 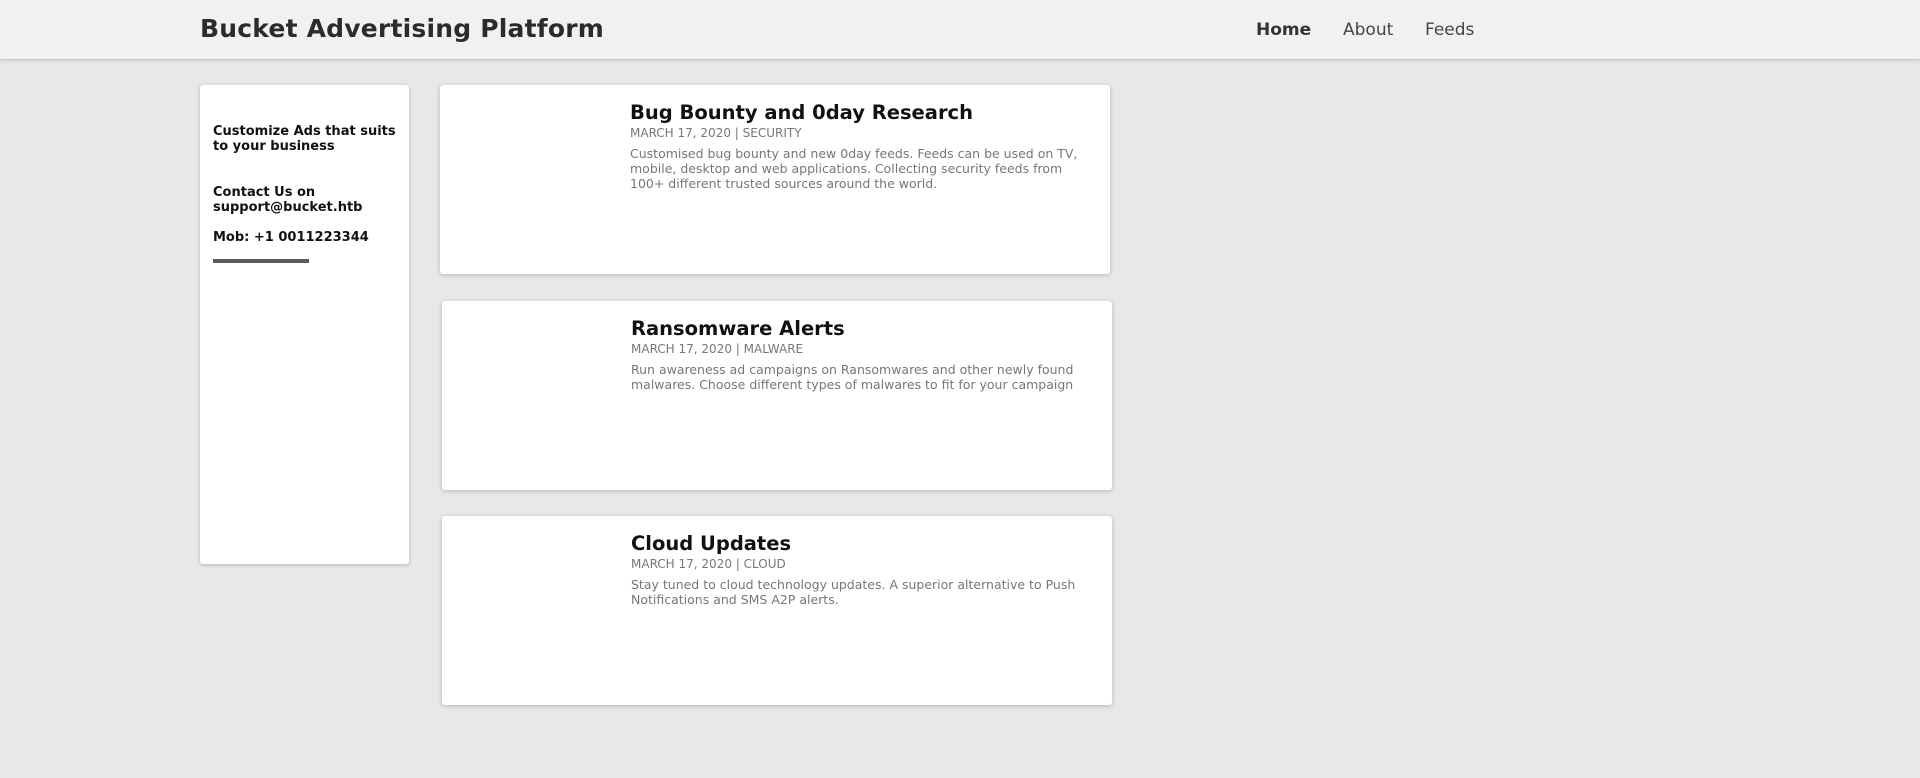 What do you see at coordinates (711, 543) in the screenshot?
I see `post-title: Cloud Updates` at bounding box center [711, 543].